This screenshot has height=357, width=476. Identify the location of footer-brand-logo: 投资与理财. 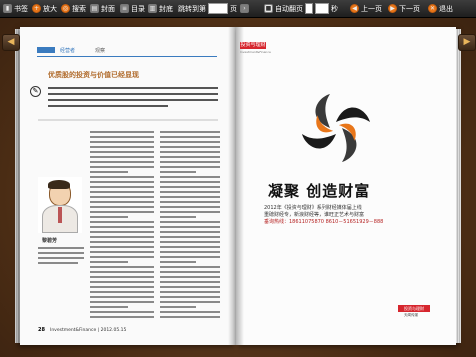
(414, 308).